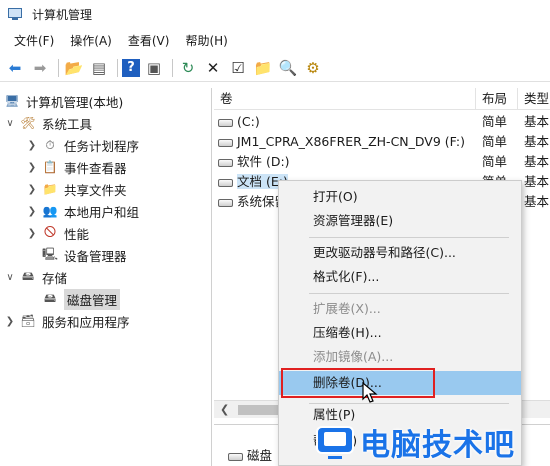 The image size is (550, 466). I want to click on tree-item-label: 存储, so click(55, 278).